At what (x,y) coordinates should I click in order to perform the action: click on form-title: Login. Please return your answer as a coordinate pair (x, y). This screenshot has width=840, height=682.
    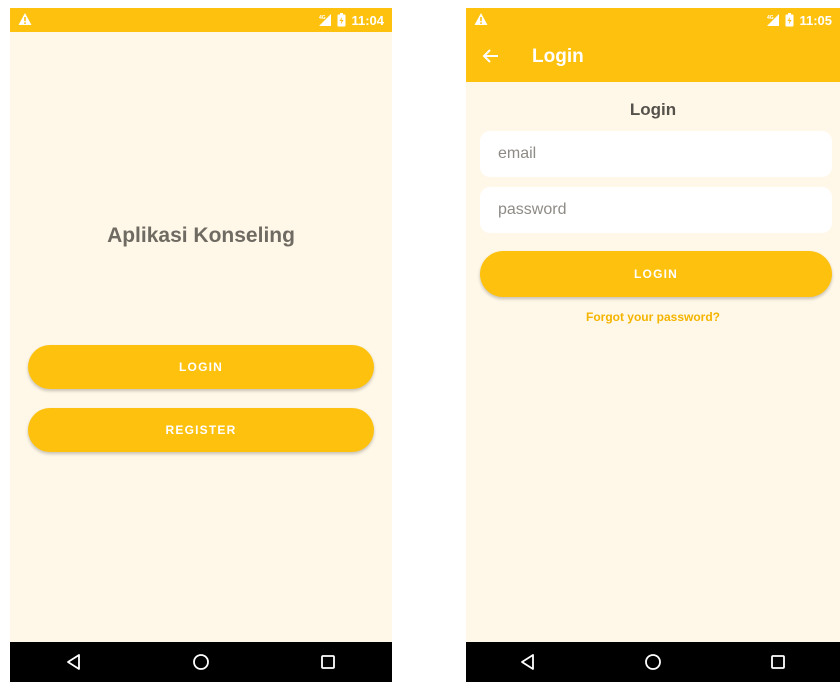
    Looking at the image, I should click on (653, 109).